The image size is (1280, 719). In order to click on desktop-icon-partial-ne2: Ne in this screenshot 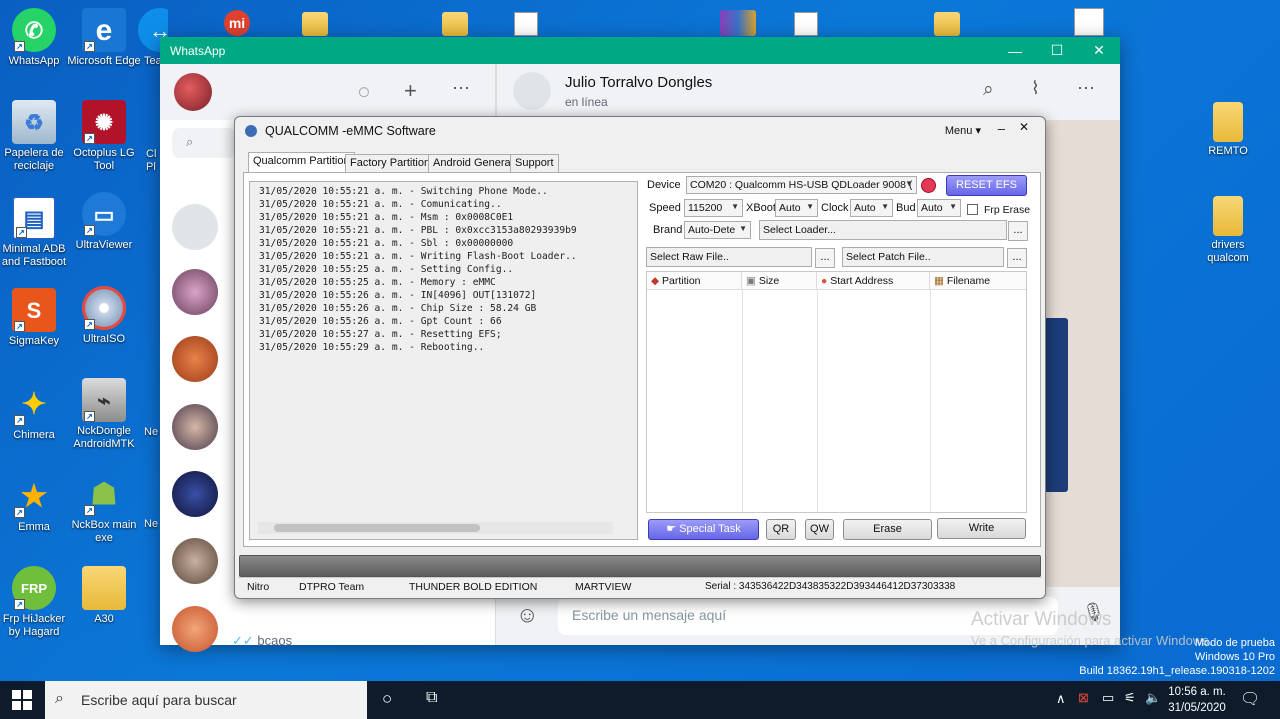, I will do `click(152, 524)`.